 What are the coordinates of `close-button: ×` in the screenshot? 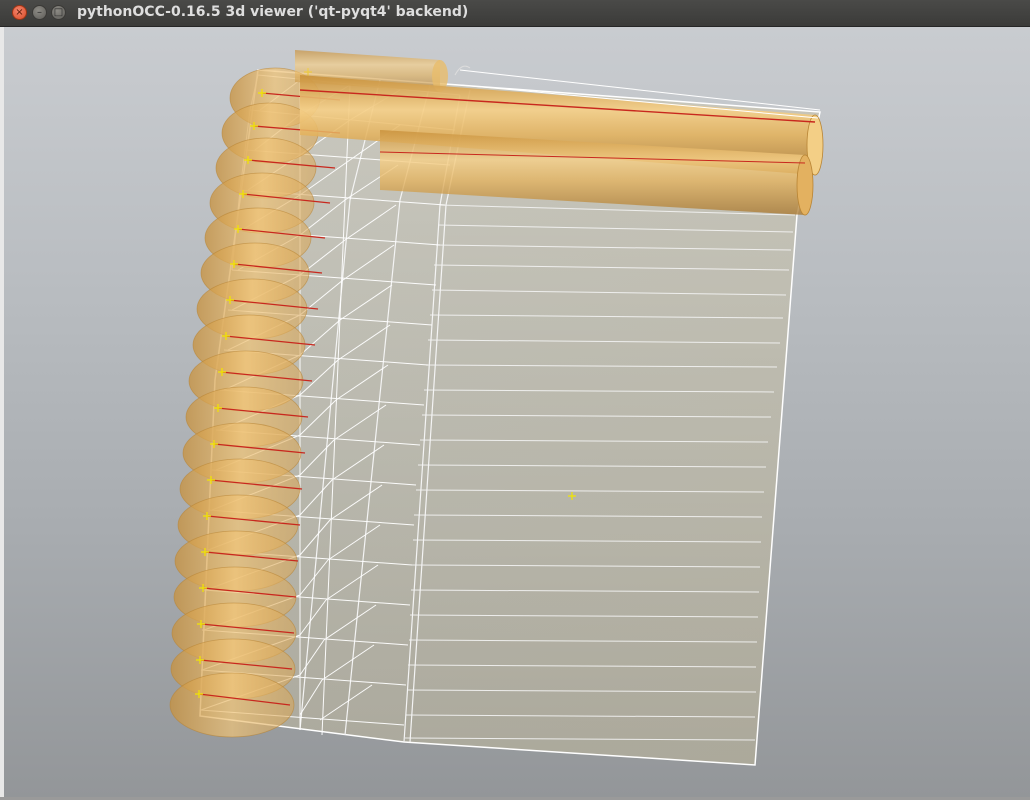 It's located at (19, 12).